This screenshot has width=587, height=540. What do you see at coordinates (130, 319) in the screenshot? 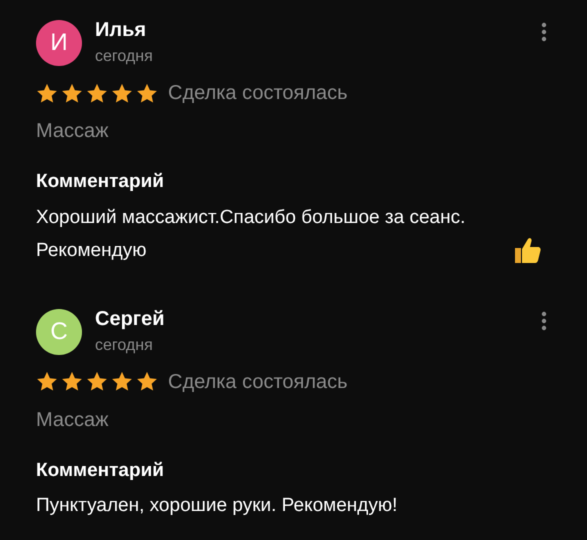
I see `reviewer-name: Сергей` at bounding box center [130, 319].